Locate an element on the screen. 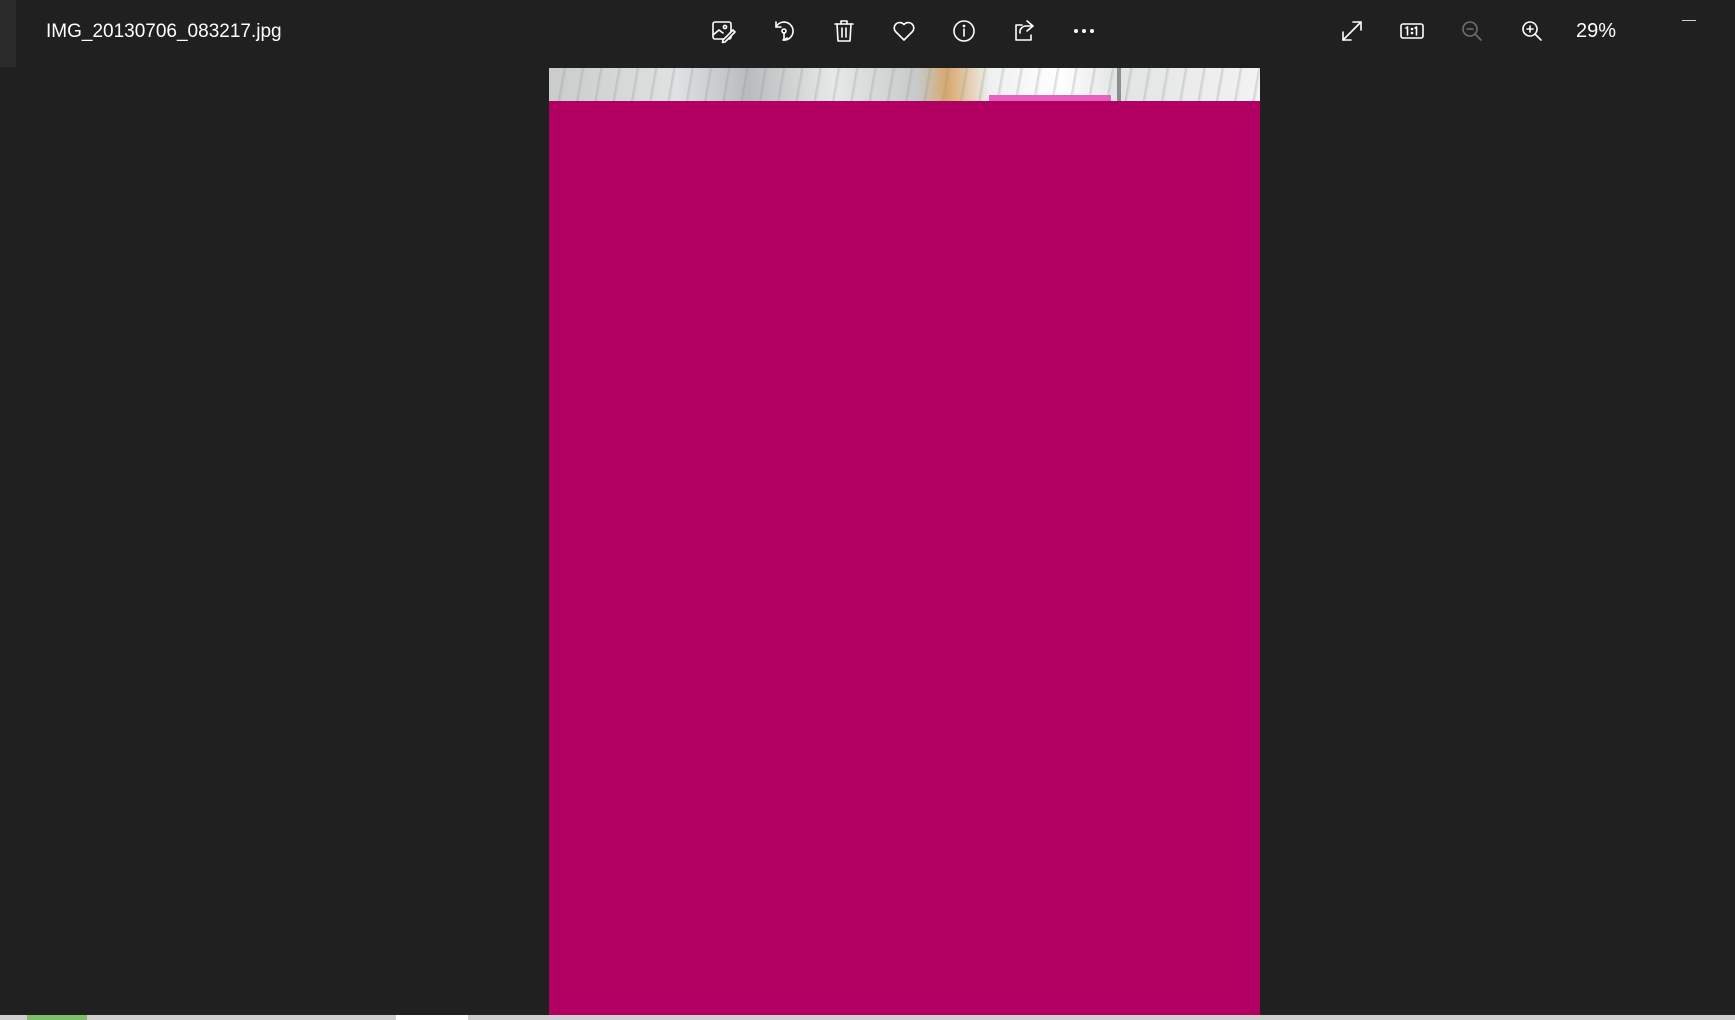 The height and width of the screenshot is (1020, 1735). more-button is located at coordinates (1084, 31).